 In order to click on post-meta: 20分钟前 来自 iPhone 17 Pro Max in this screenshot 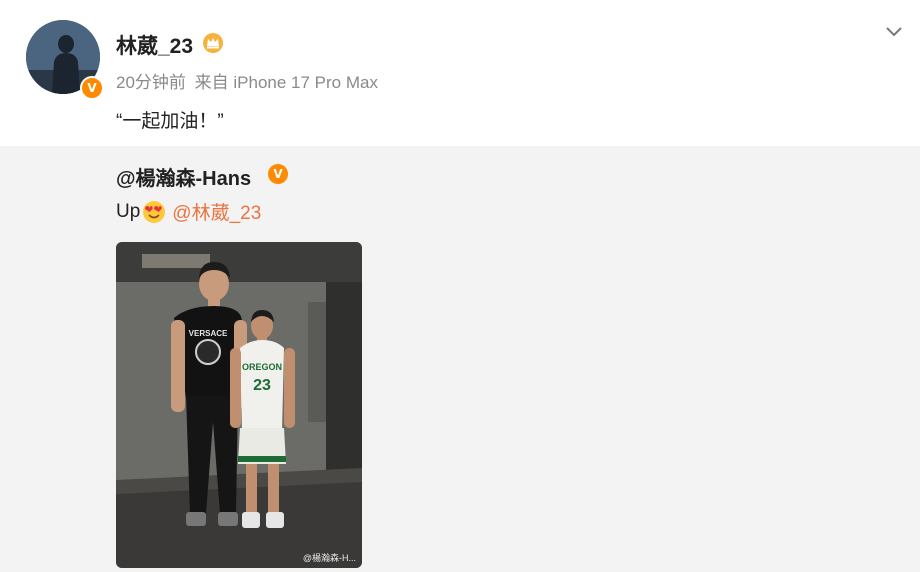, I will do `click(247, 80)`.